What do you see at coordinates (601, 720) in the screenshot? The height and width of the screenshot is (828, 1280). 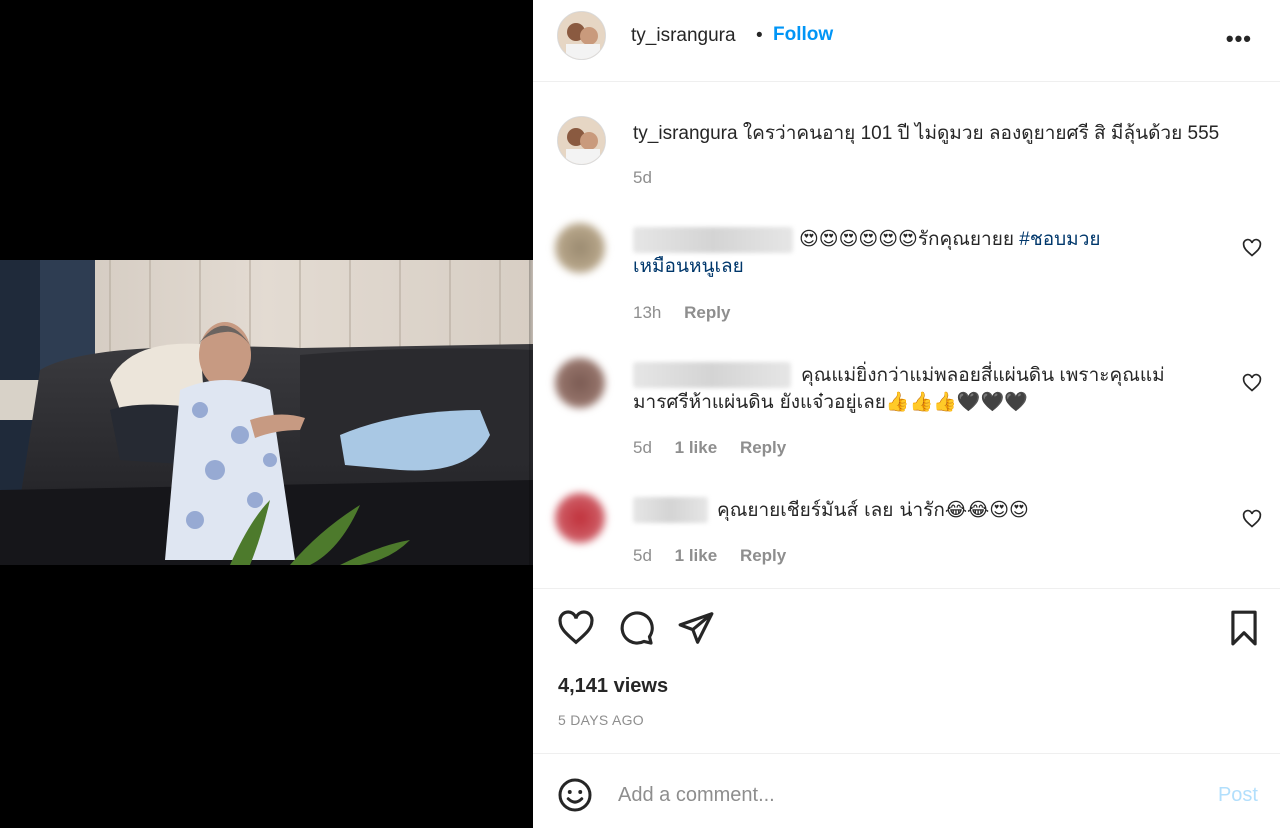 I see `post-date: 5 DAYS AGO` at bounding box center [601, 720].